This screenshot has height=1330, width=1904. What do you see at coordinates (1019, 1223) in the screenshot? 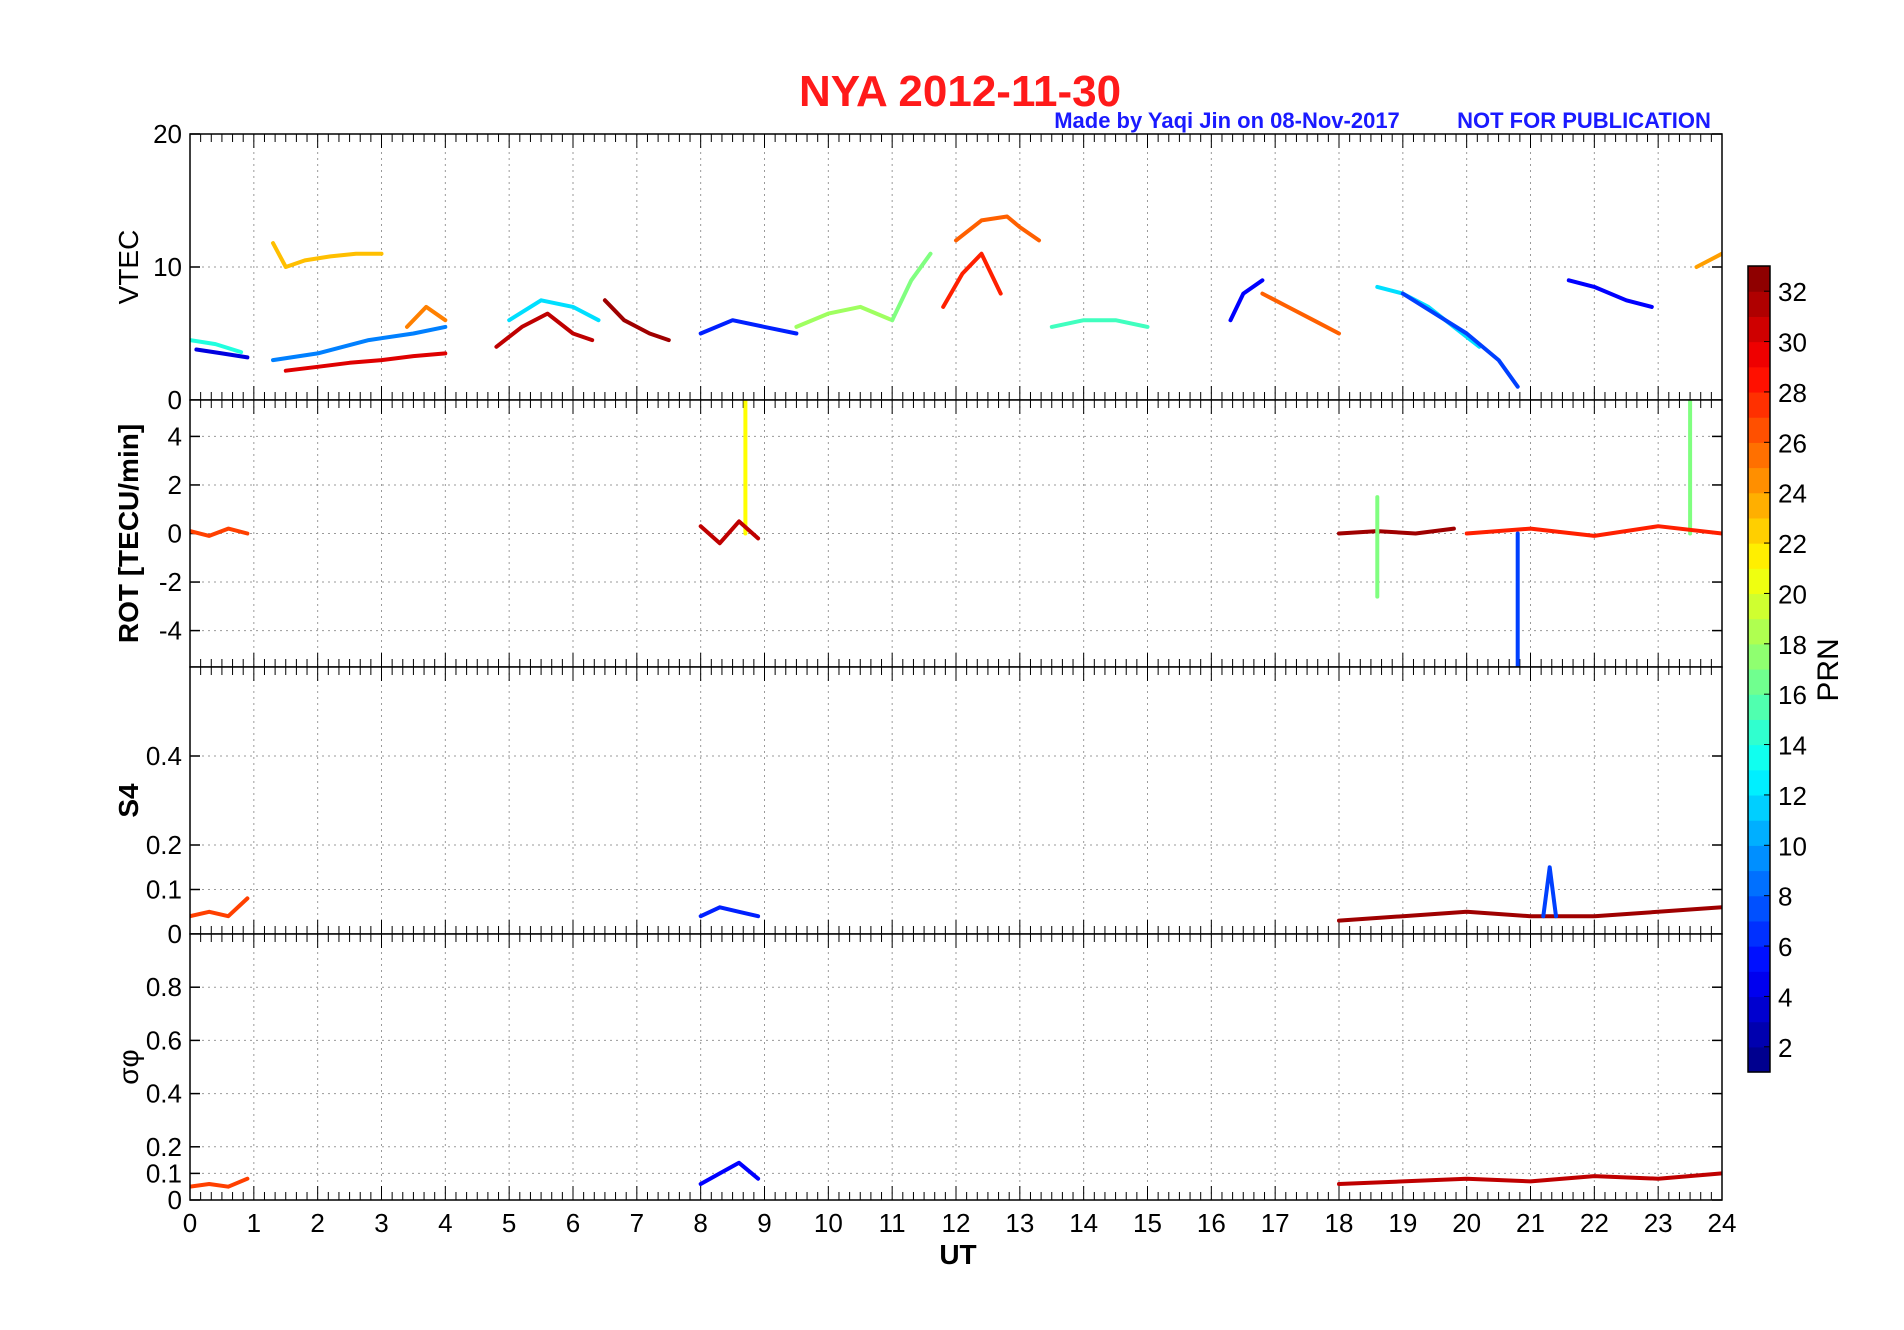
I see `x-tick-label: 13` at bounding box center [1019, 1223].